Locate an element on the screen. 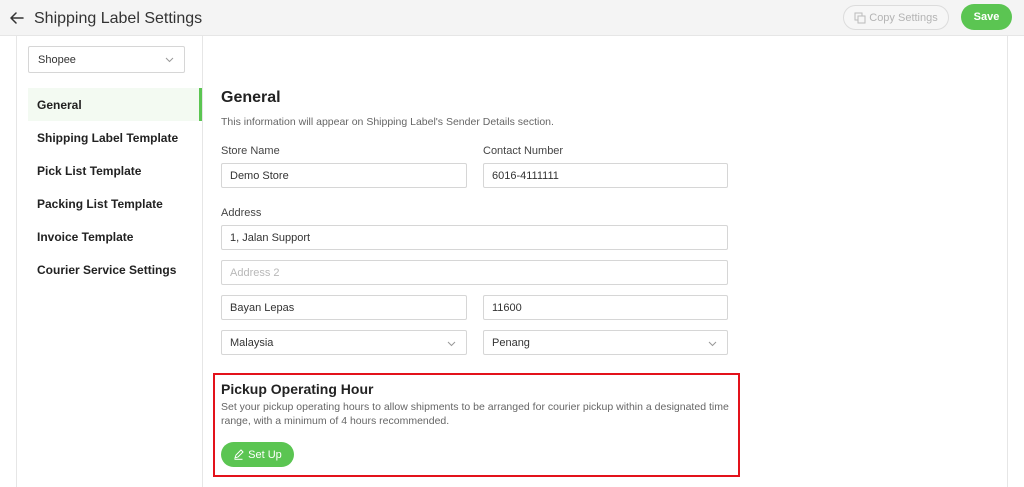  sidebar-divider is located at coordinates (202, 261).